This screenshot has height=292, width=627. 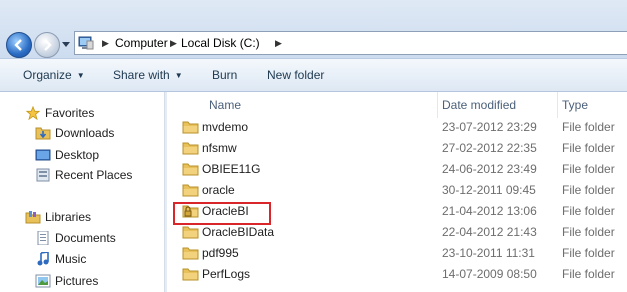 What do you see at coordinates (70, 113) in the screenshot?
I see `nav-favorites-label: Favorites` at bounding box center [70, 113].